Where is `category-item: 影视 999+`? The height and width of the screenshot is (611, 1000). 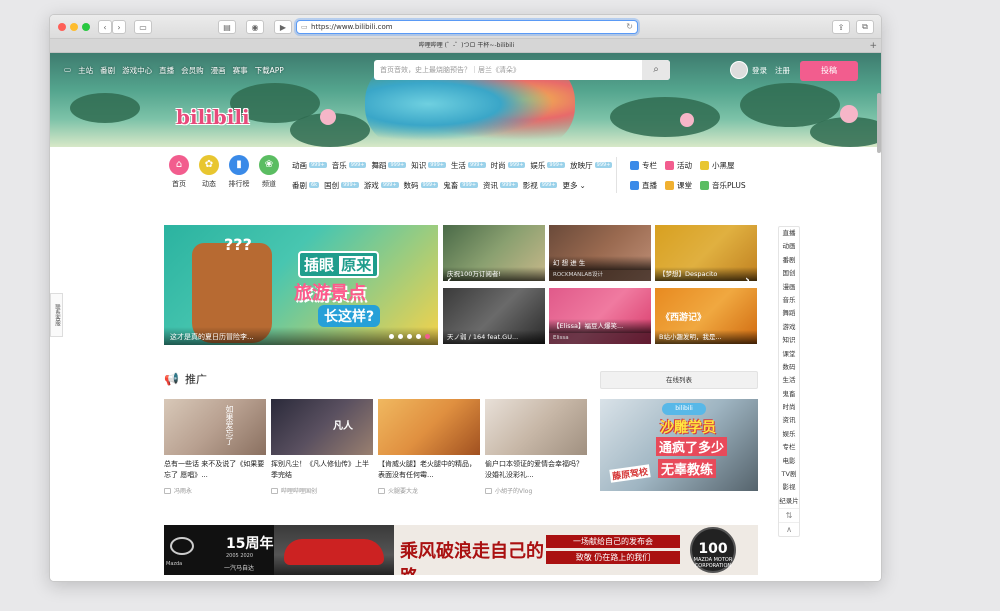
category-item: 影视 999+ is located at coordinates (540, 185).